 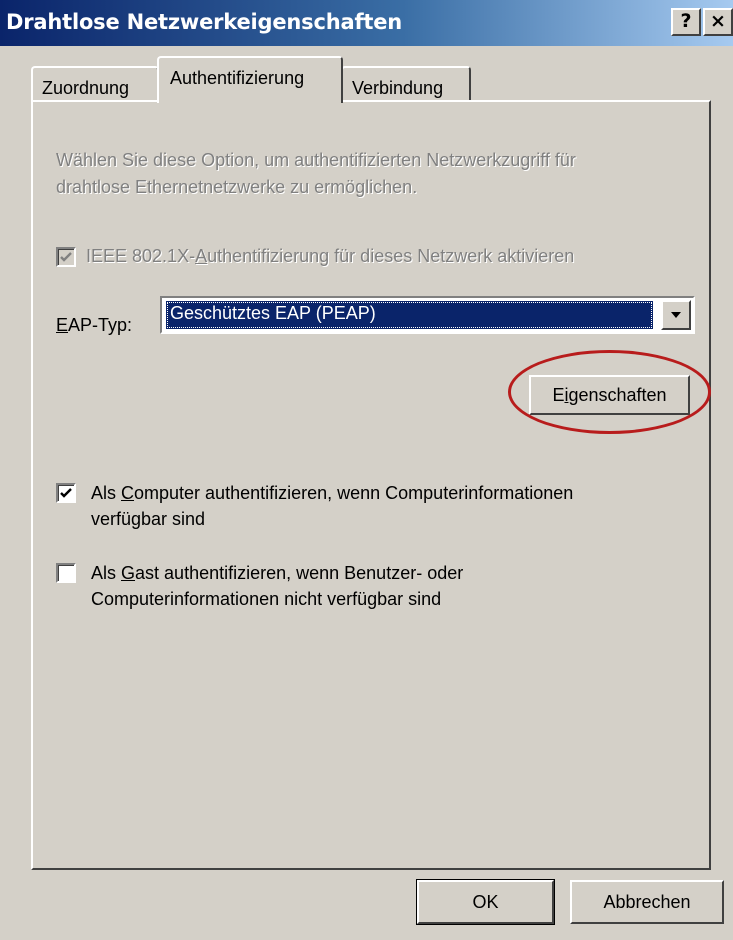 I want to click on close-icon: ×, so click(x=718, y=21).